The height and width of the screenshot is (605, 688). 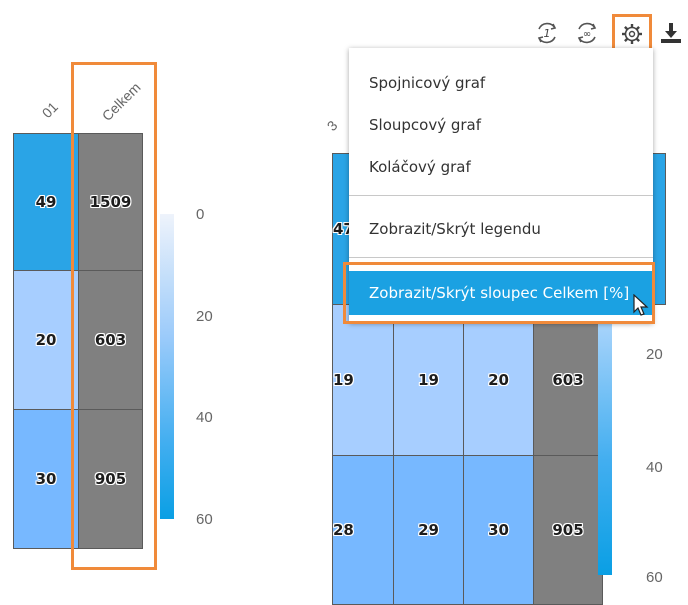 What do you see at coordinates (363, 530) in the screenshot?
I see `heatmap-cell: 28` at bounding box center [363, 530].